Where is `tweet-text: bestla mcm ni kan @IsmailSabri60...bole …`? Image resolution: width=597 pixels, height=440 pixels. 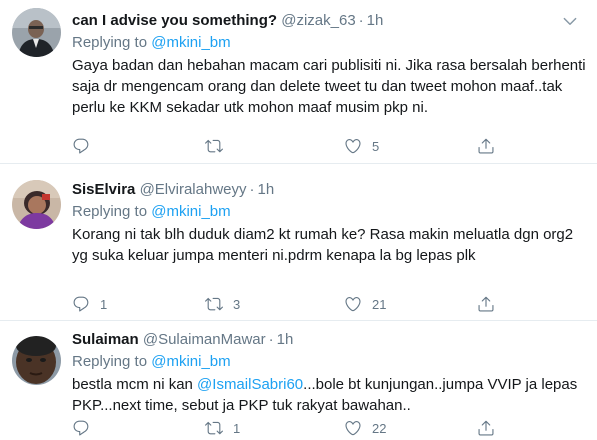
tweet-text: bestla mcm ni kan @IsmailSabri60...bole … is located at coordinates (329, 395).